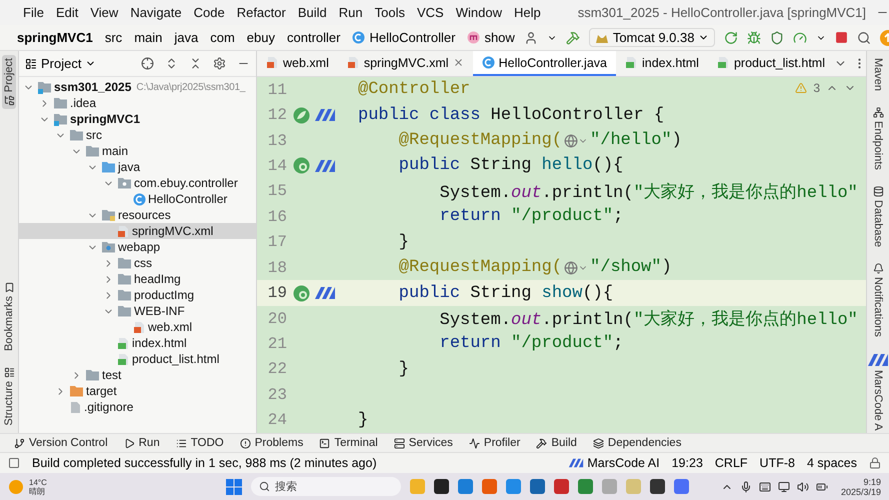 The height and width of the screenshot is (500, 889). What do you see at coordinates (137, 295) in the screenshot?
I see `tree-item: productImg` at bounding box center [137, 295].